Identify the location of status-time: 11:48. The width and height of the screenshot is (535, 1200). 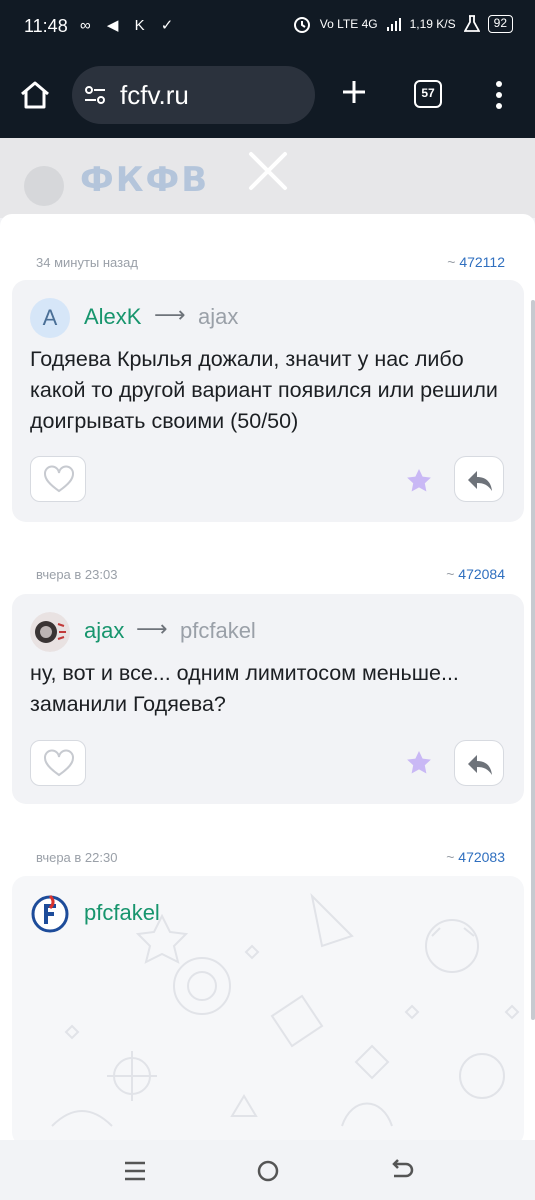
(46, 26).